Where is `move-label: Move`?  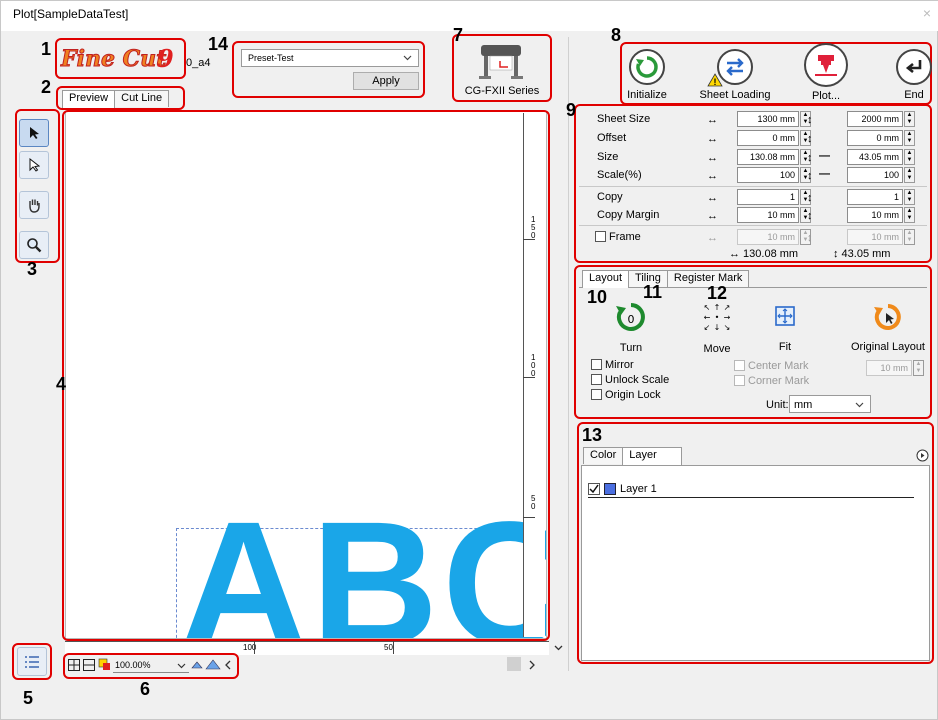
move-label: Move is located at coordinates (717, 349).